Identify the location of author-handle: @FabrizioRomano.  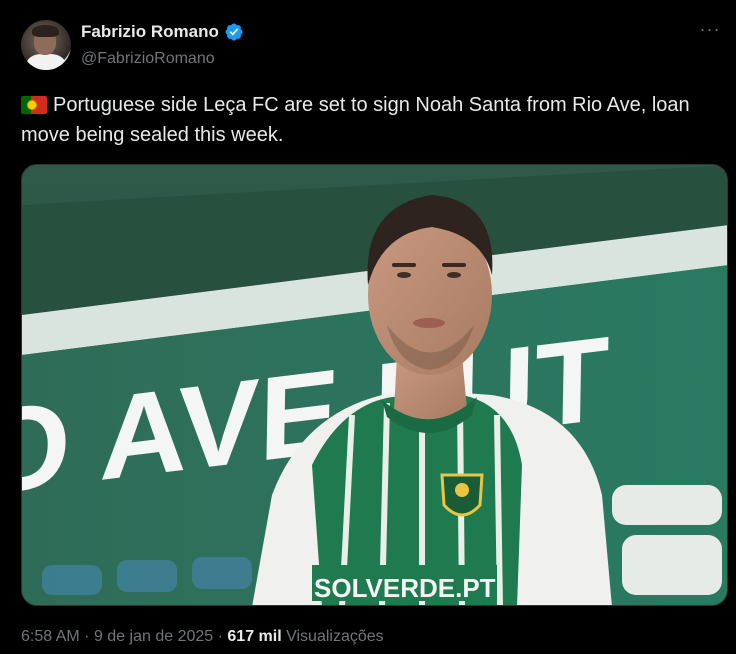
(148, 59).